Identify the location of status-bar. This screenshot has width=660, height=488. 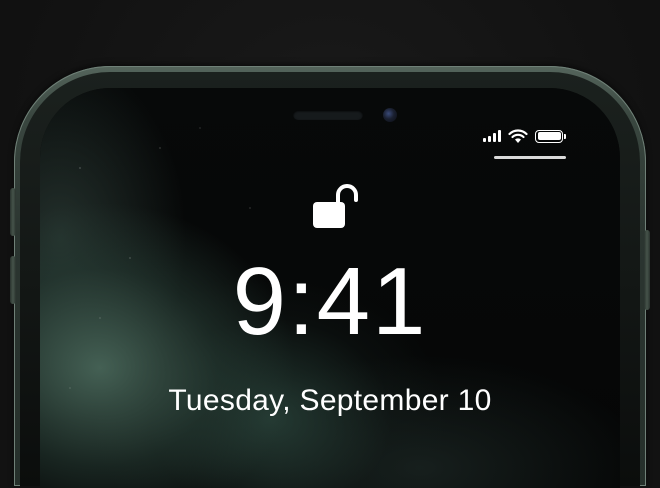
(524, 136).